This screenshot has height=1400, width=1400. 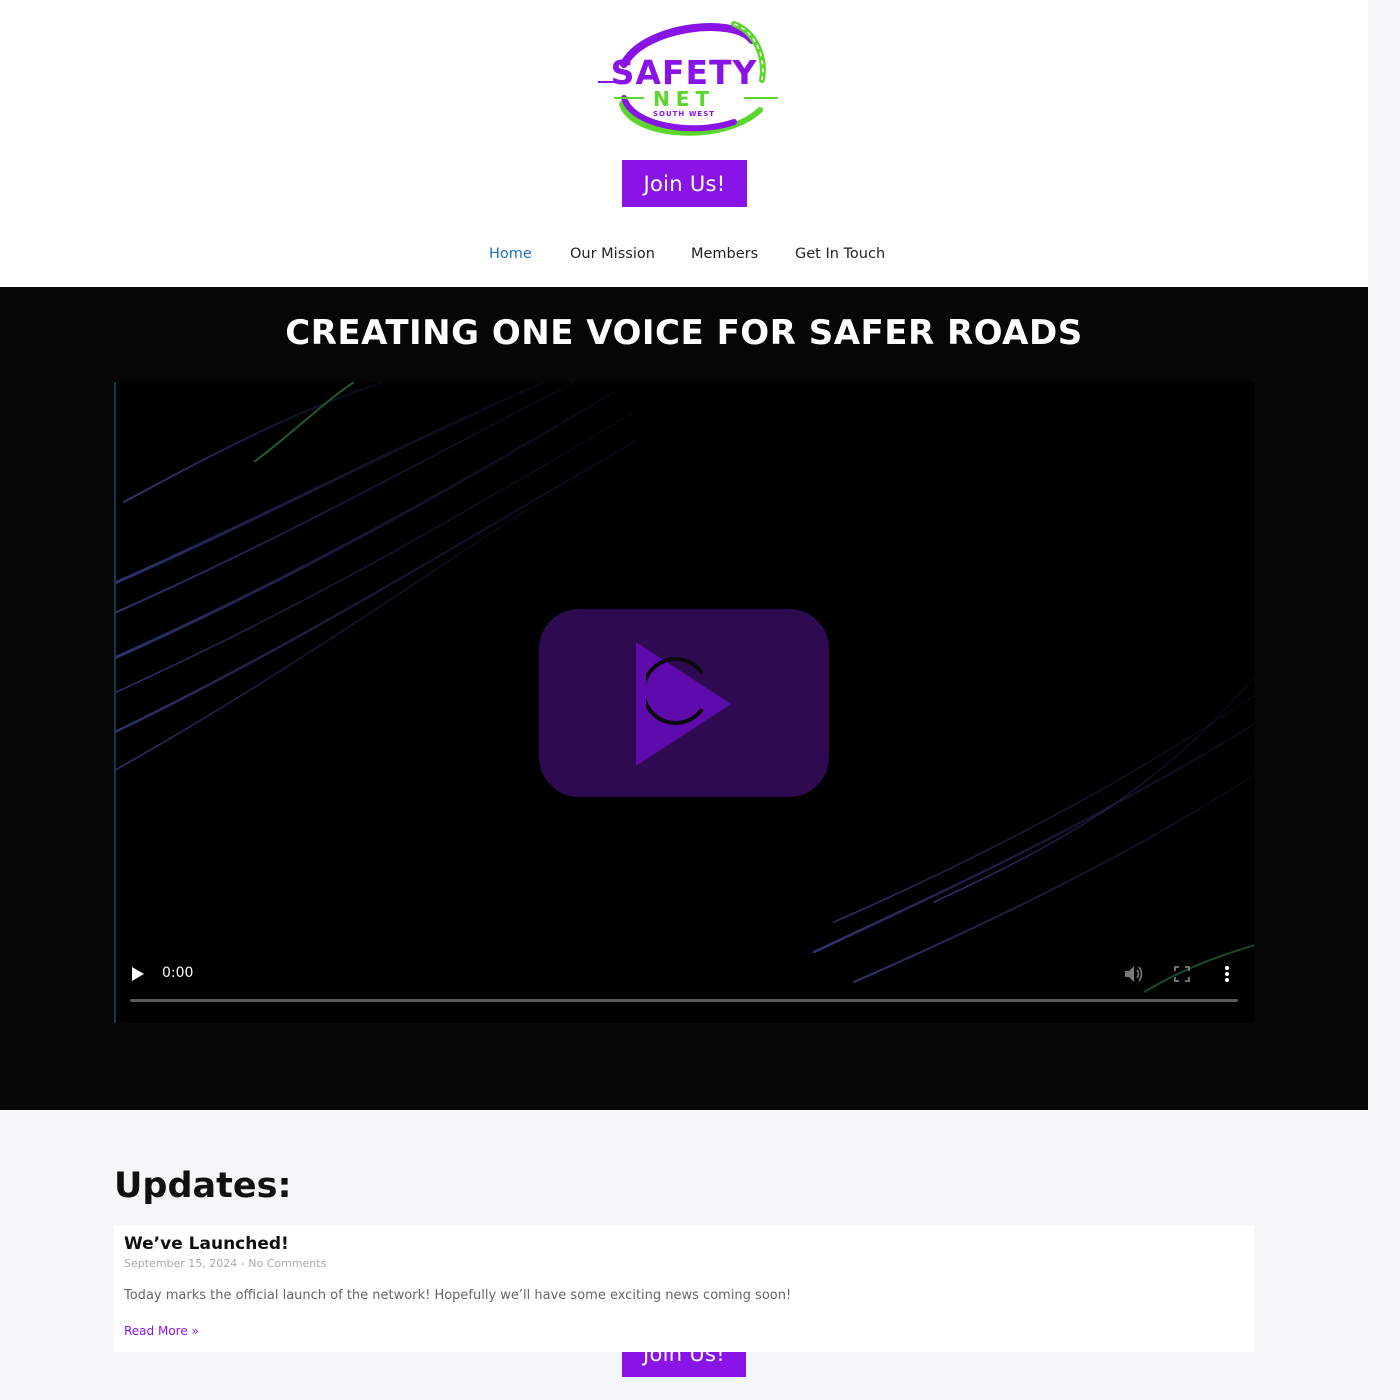 What do you see at coordinates (688, 78) in the screenshot?
I see `logo-graphic: SAFETY NET SOUTH WEST` at bounding box center [688, 78].